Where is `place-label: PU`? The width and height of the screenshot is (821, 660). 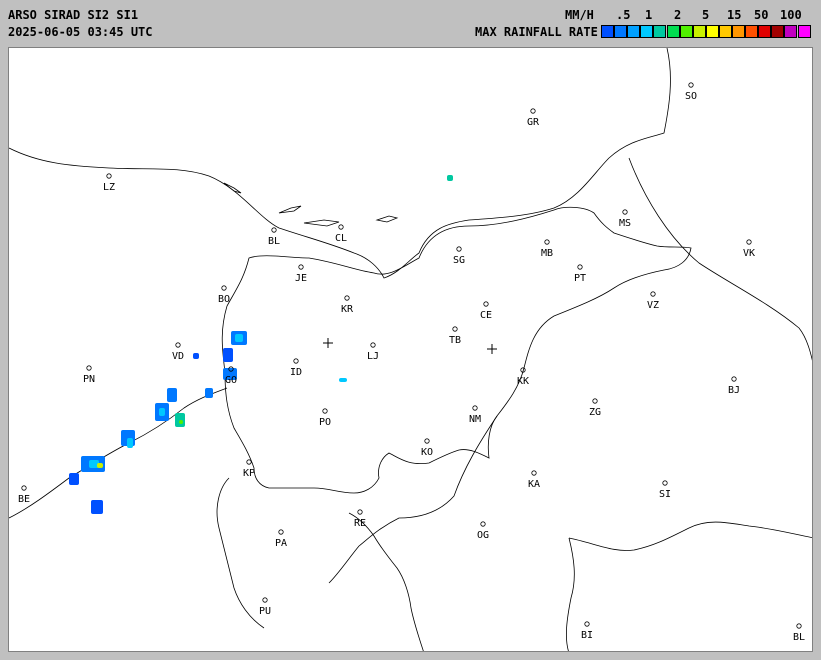
place-label: PU is located at coordinates (265, 611).